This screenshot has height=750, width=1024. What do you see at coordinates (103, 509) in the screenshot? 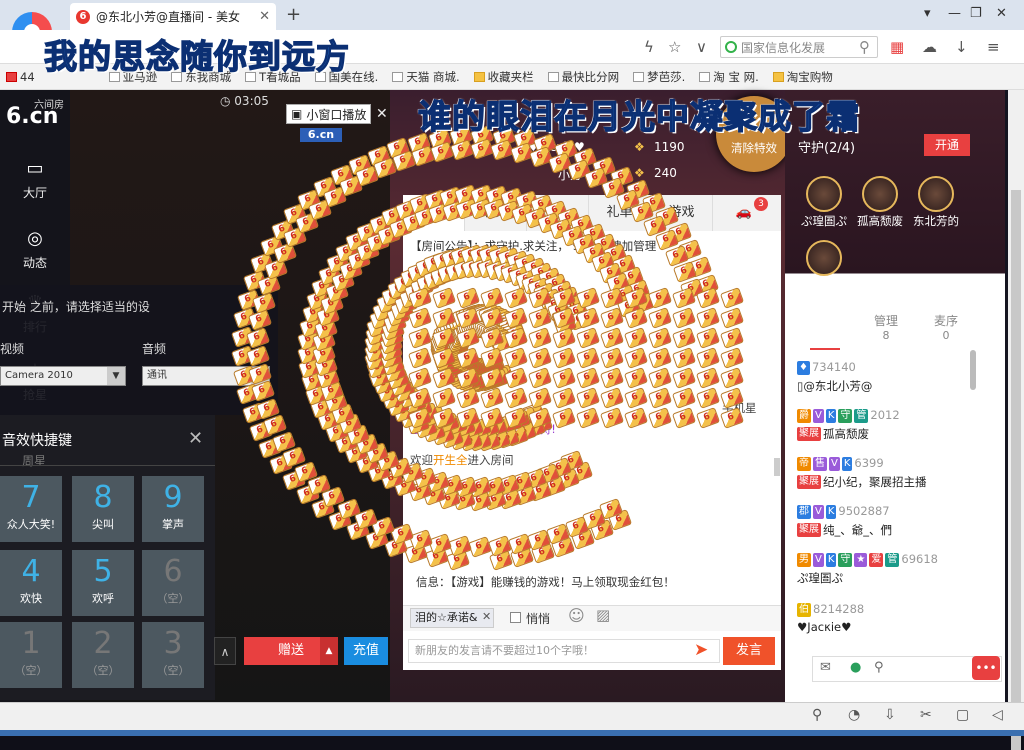
I see `sfx-key-8: 8 尖叫` at bounding box center [103, 509].